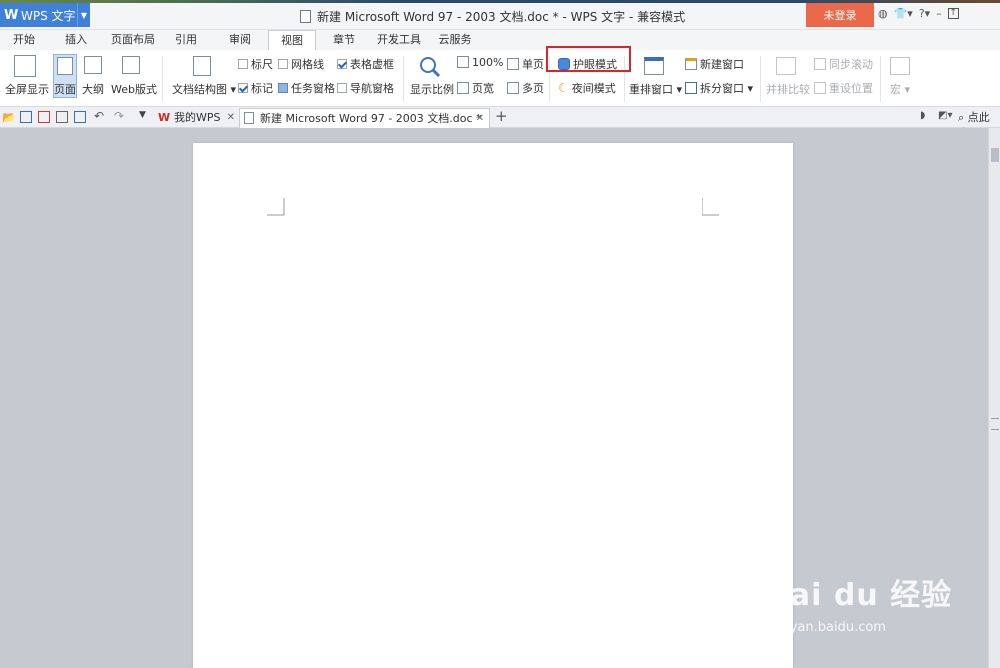 This screenshot has height=668, width=1000. Describe the element at coordinates (276, 207) in the screenshot. I see `margin-corner-top-left` at that location.